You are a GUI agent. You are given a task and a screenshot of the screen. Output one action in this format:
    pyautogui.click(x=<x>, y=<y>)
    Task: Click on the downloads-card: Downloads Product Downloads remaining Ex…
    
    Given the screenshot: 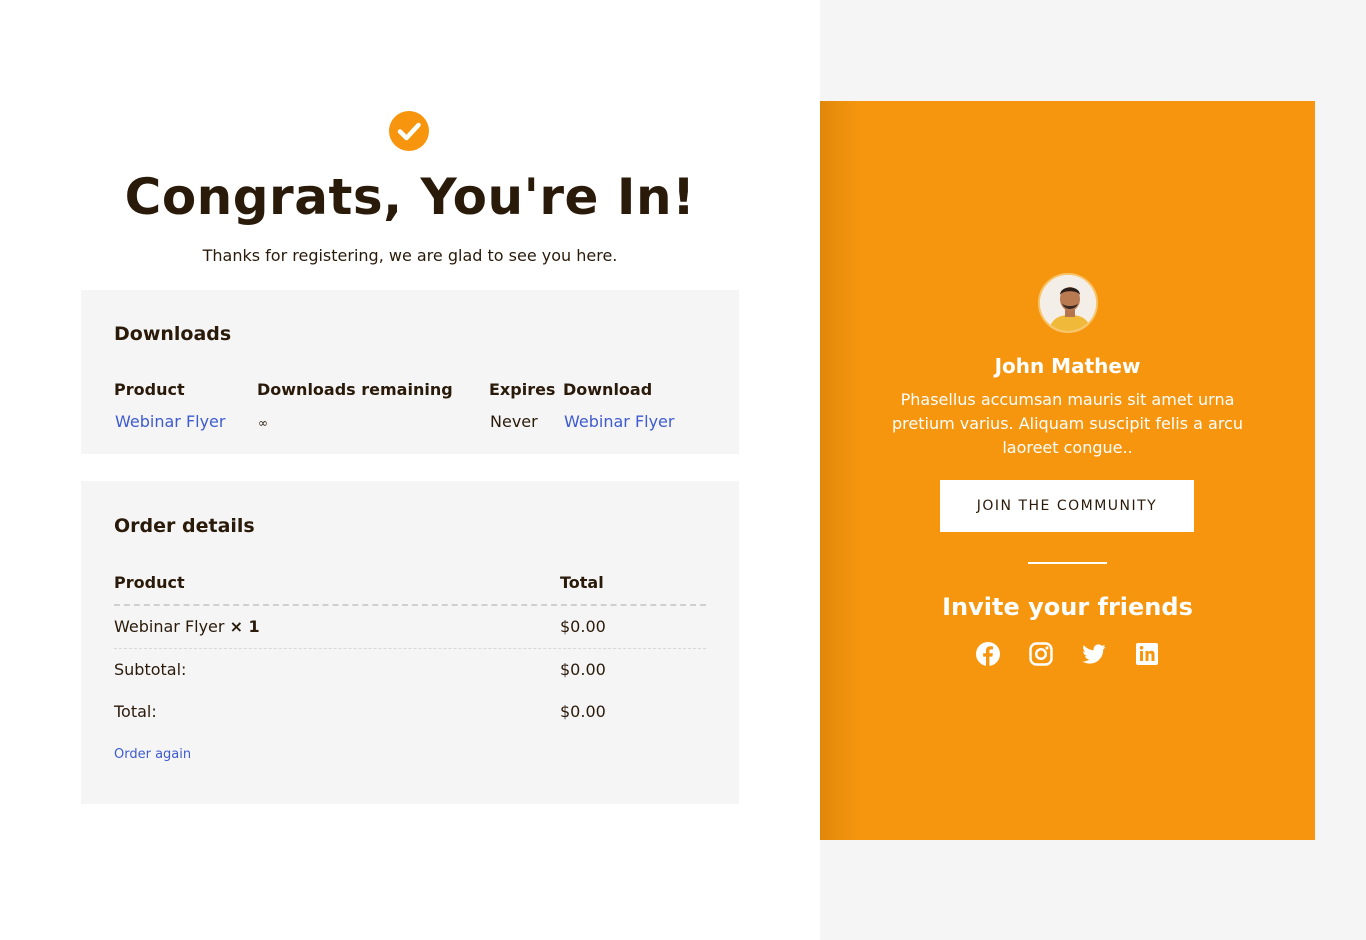 What is the action you would take?
    pyautogui.click(x=410, y=372)
    